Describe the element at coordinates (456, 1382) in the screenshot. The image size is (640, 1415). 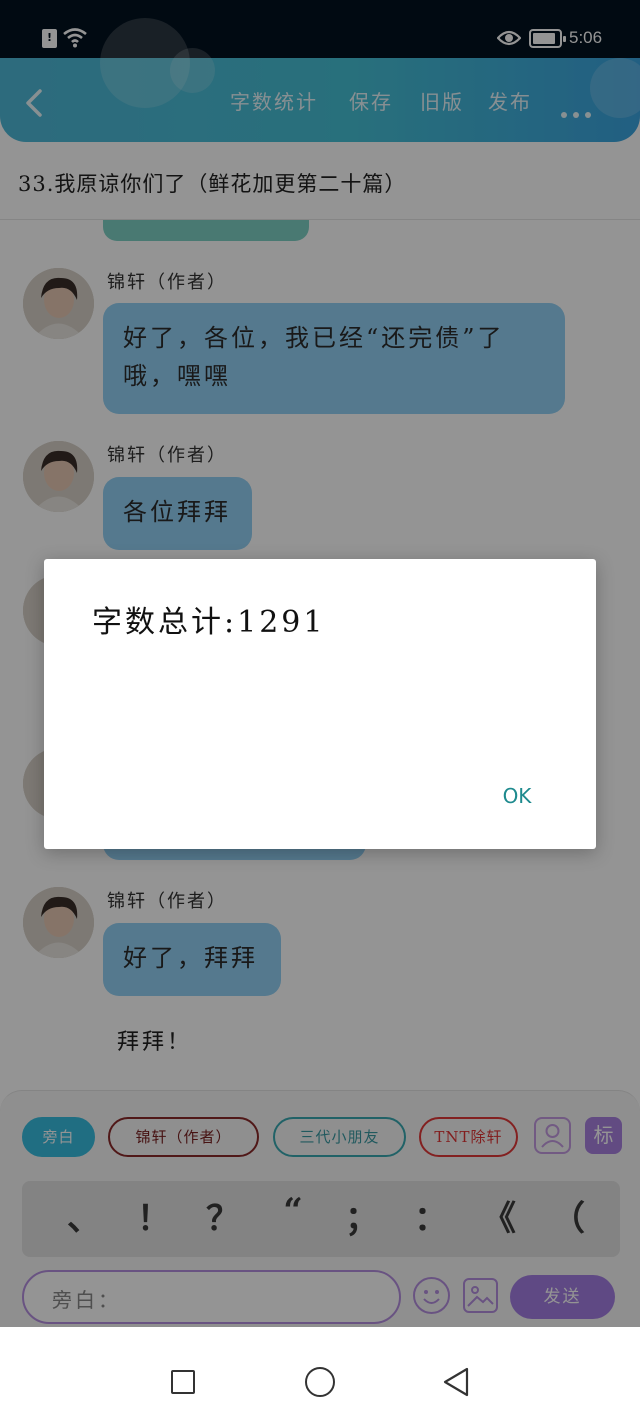
I see `nav-back-icon` at that location.